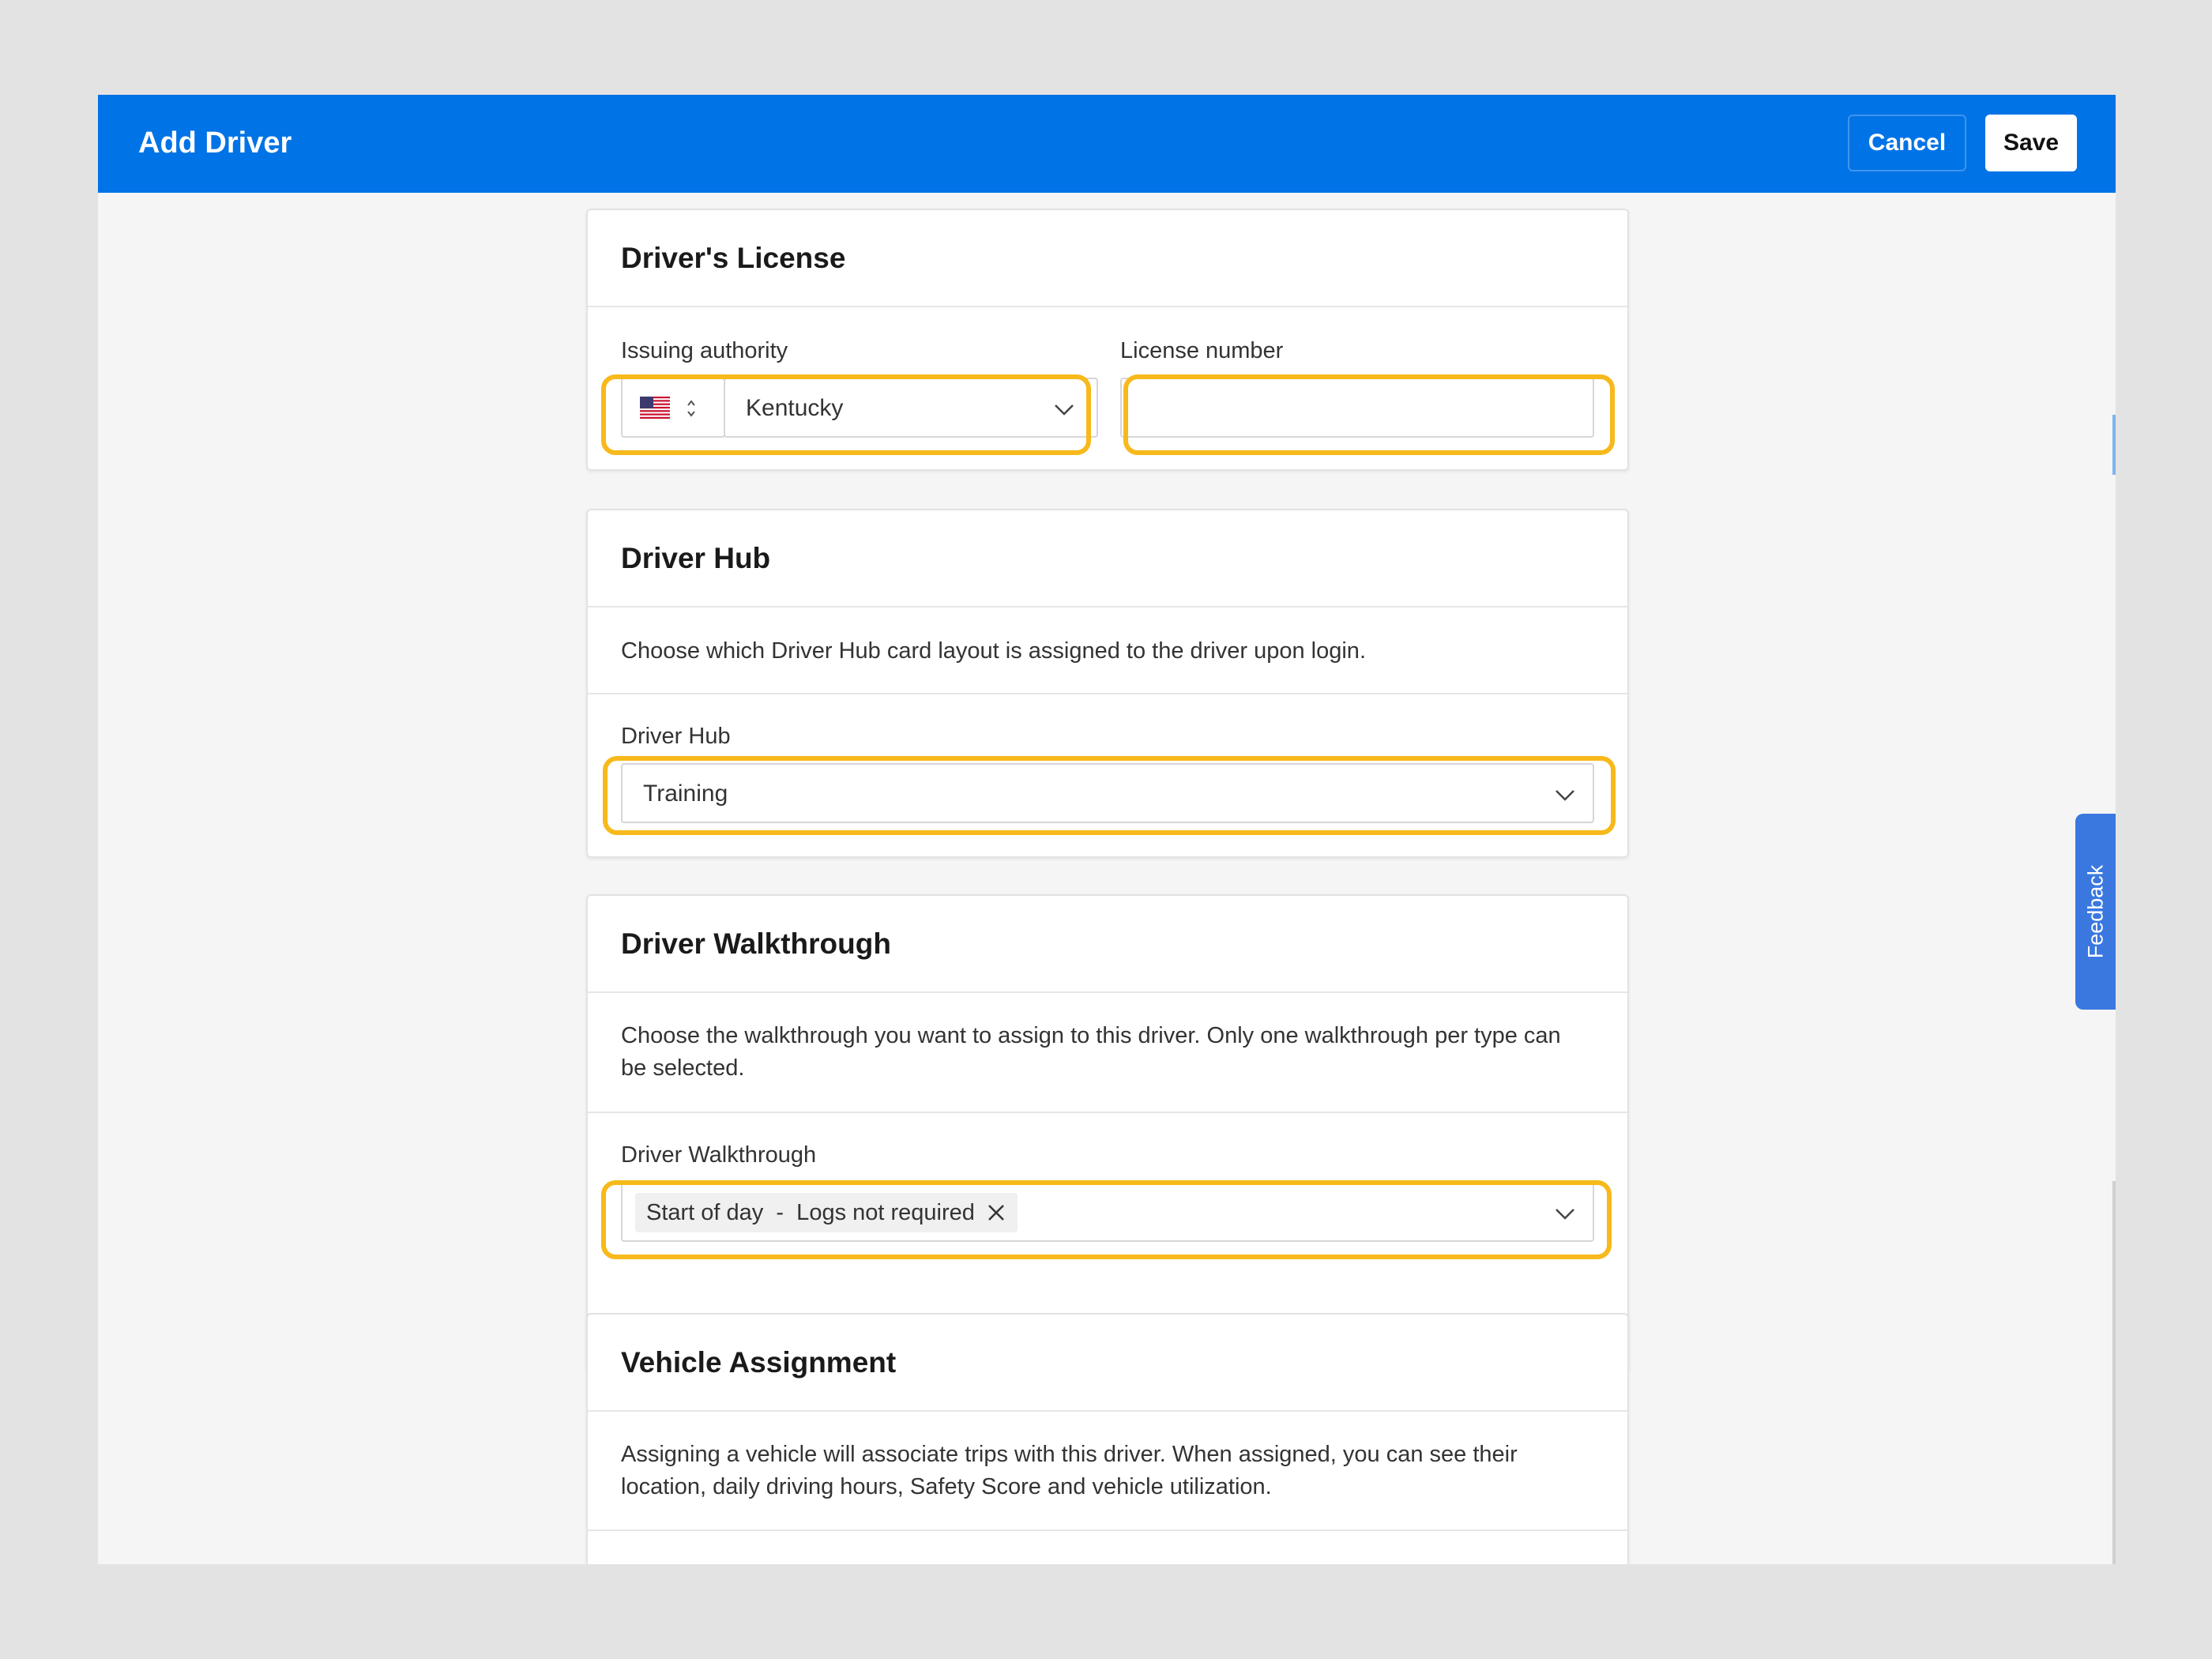 The height and width of the screenshot is (1659, 2212). I want to click on issuing-authority-select: Kentucky, so click(911, 408).